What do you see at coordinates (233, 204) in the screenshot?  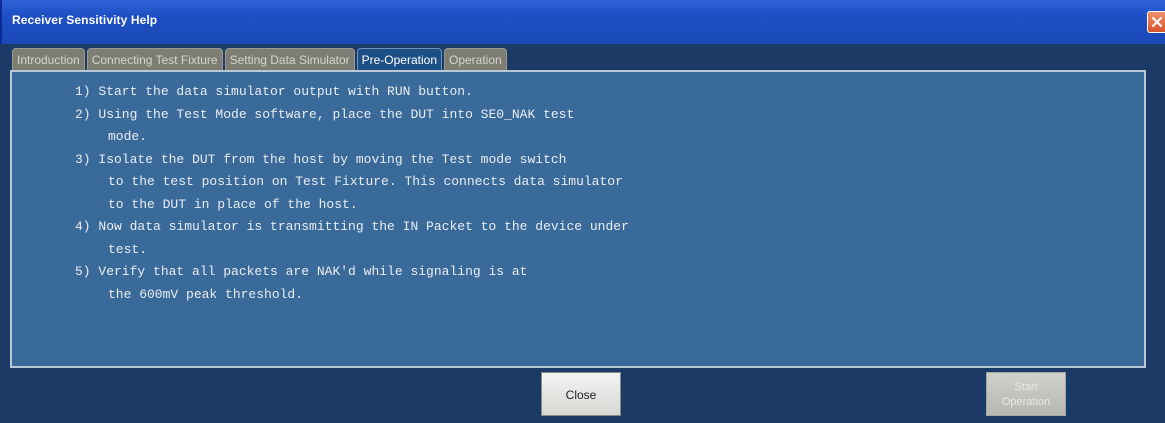 I see `step-continuation: to the DUT in place of the host.` at bounding box center [233, 204].